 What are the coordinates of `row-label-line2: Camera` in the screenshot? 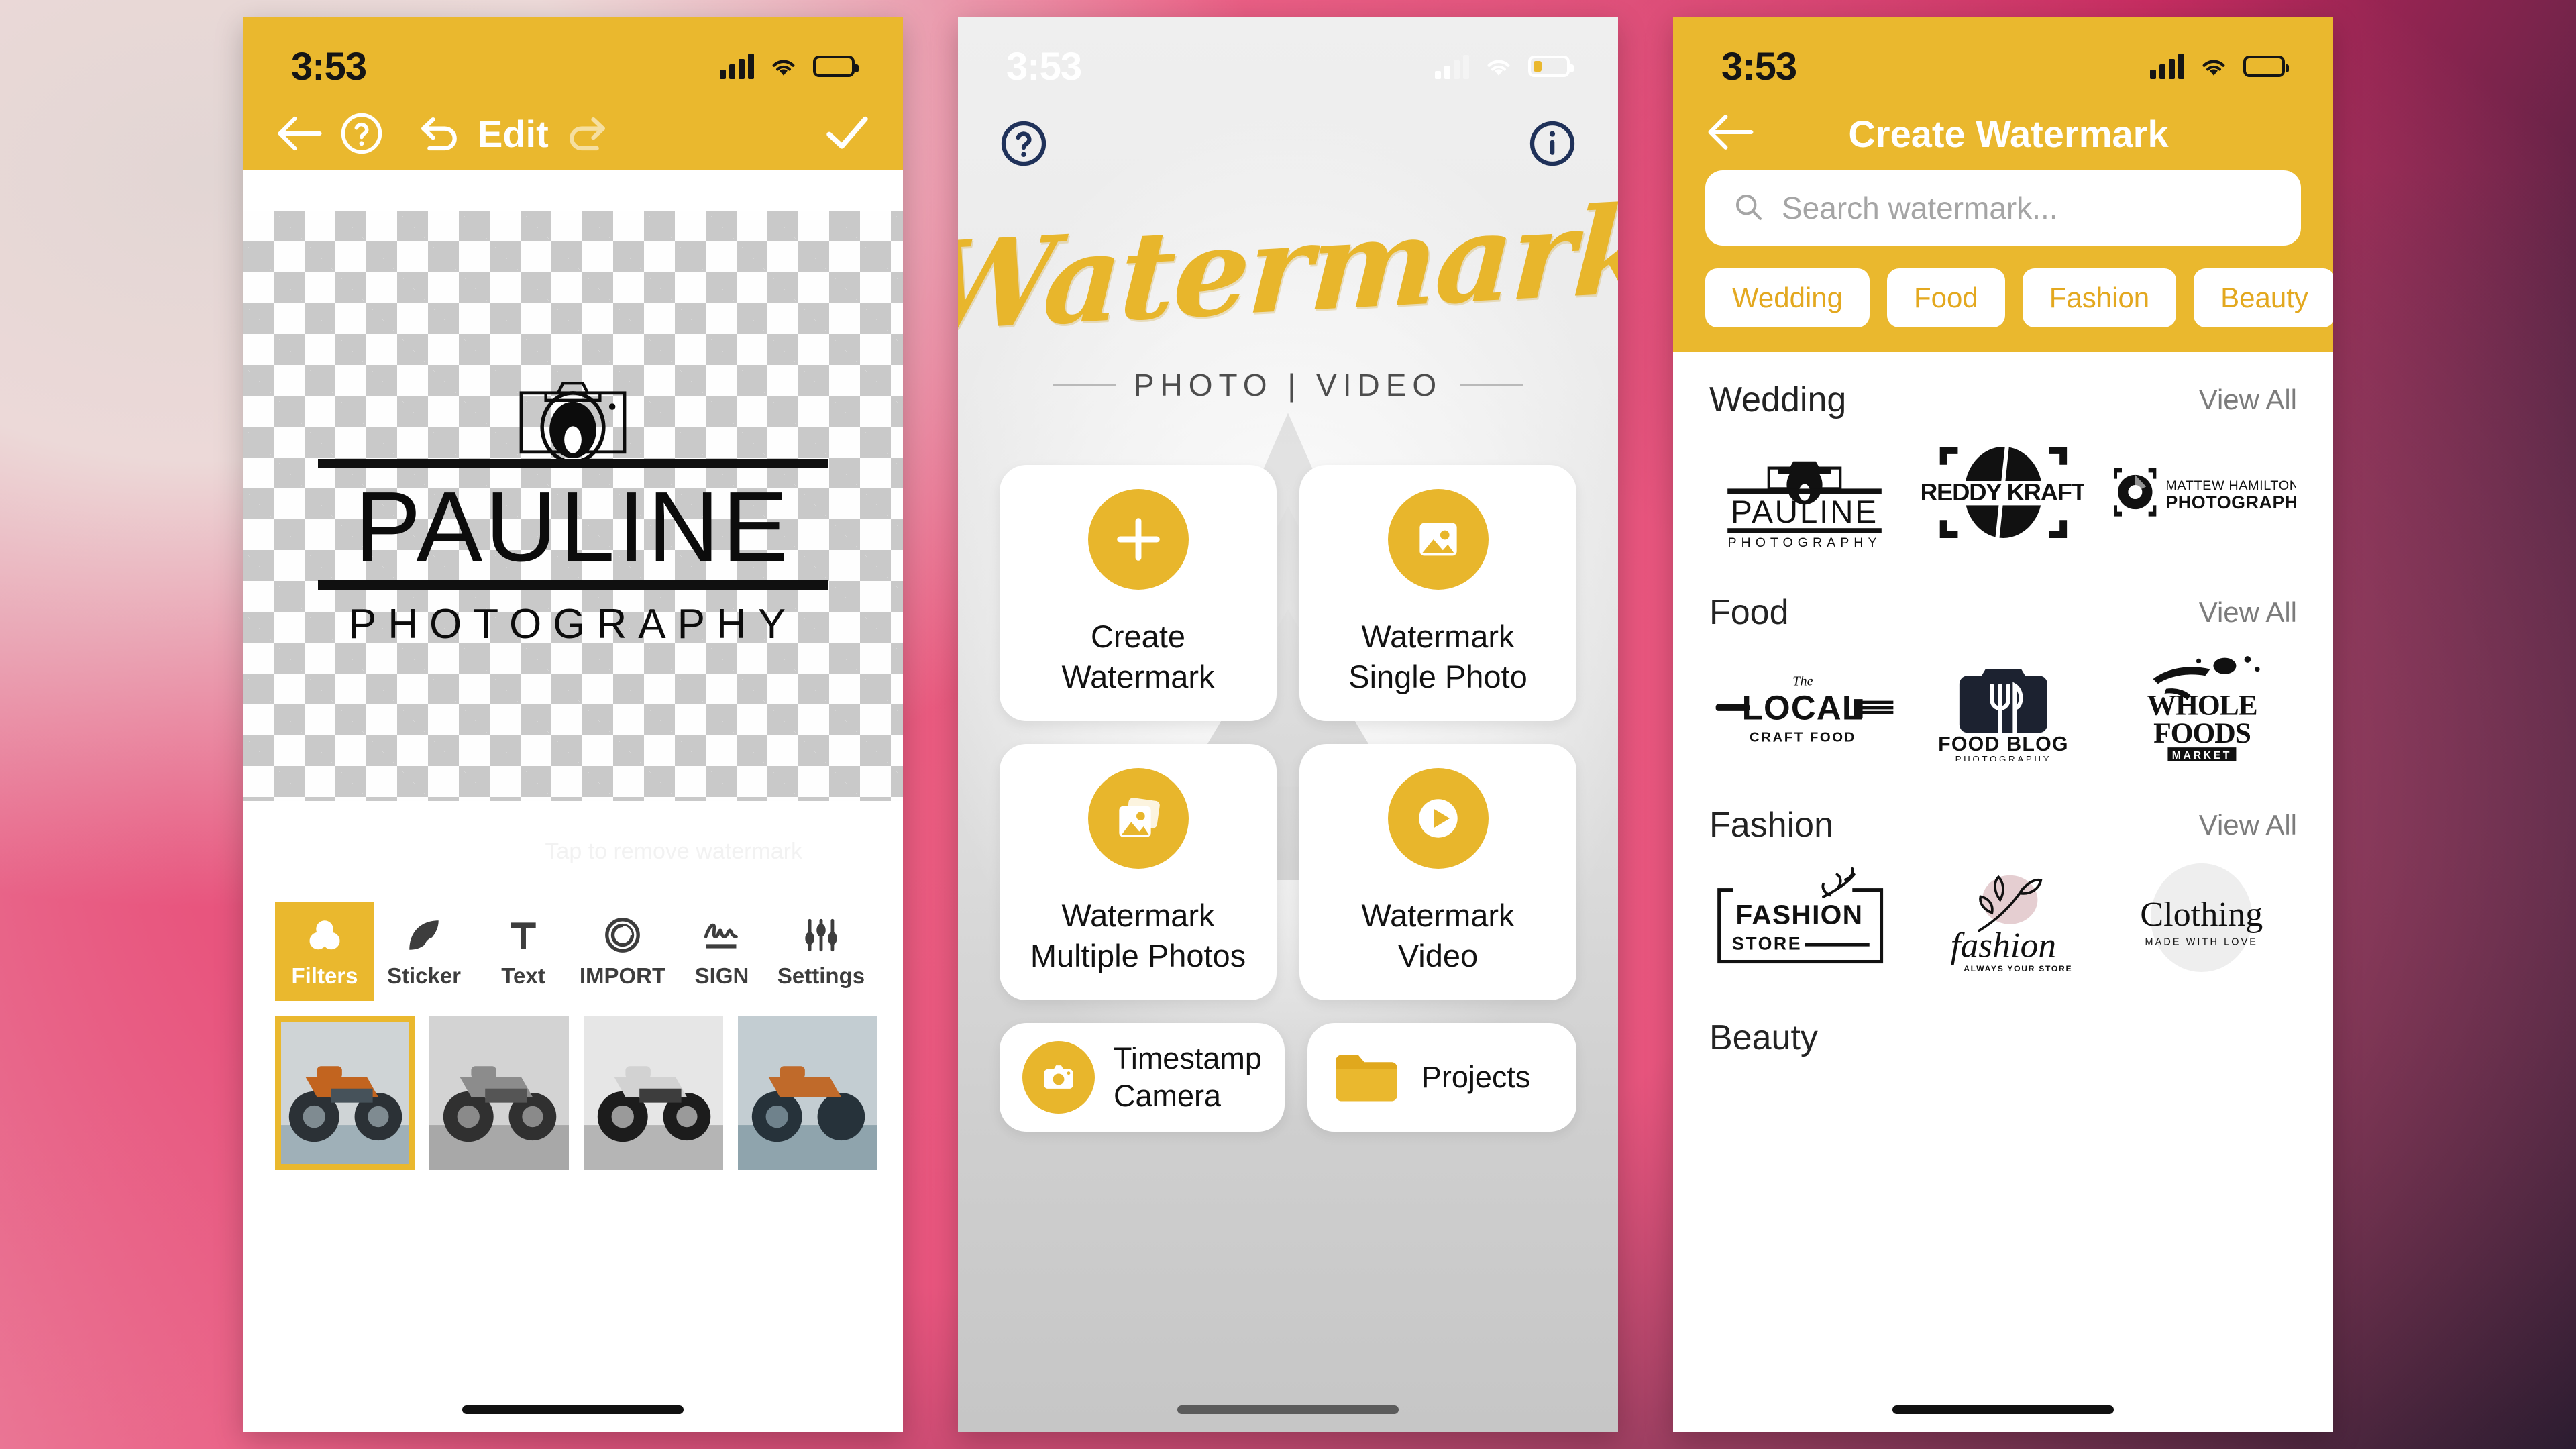 It's located at (1168, 1096).